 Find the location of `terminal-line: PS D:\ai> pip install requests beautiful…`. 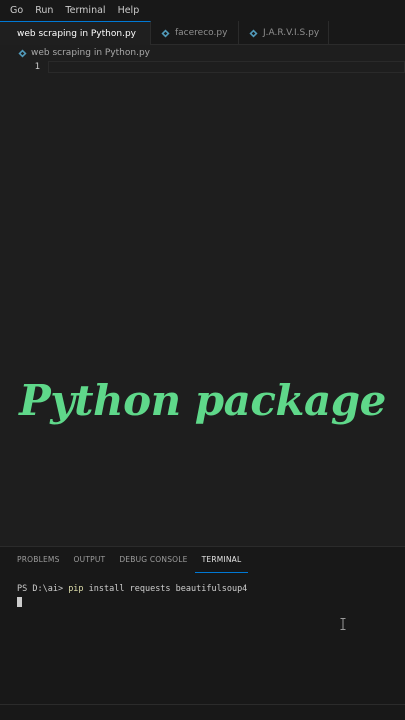

terminal-line: PS D:\ai> pip install requests beautiful… is located at coordinates (211, 589).